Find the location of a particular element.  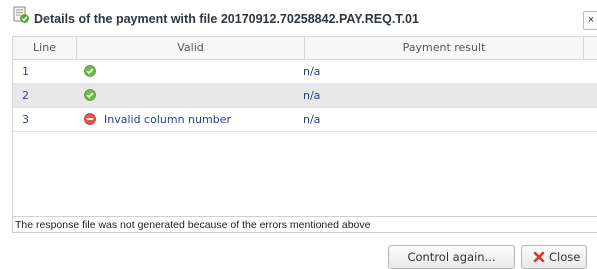

line-number: 2 is located at coordinates (25, 95).